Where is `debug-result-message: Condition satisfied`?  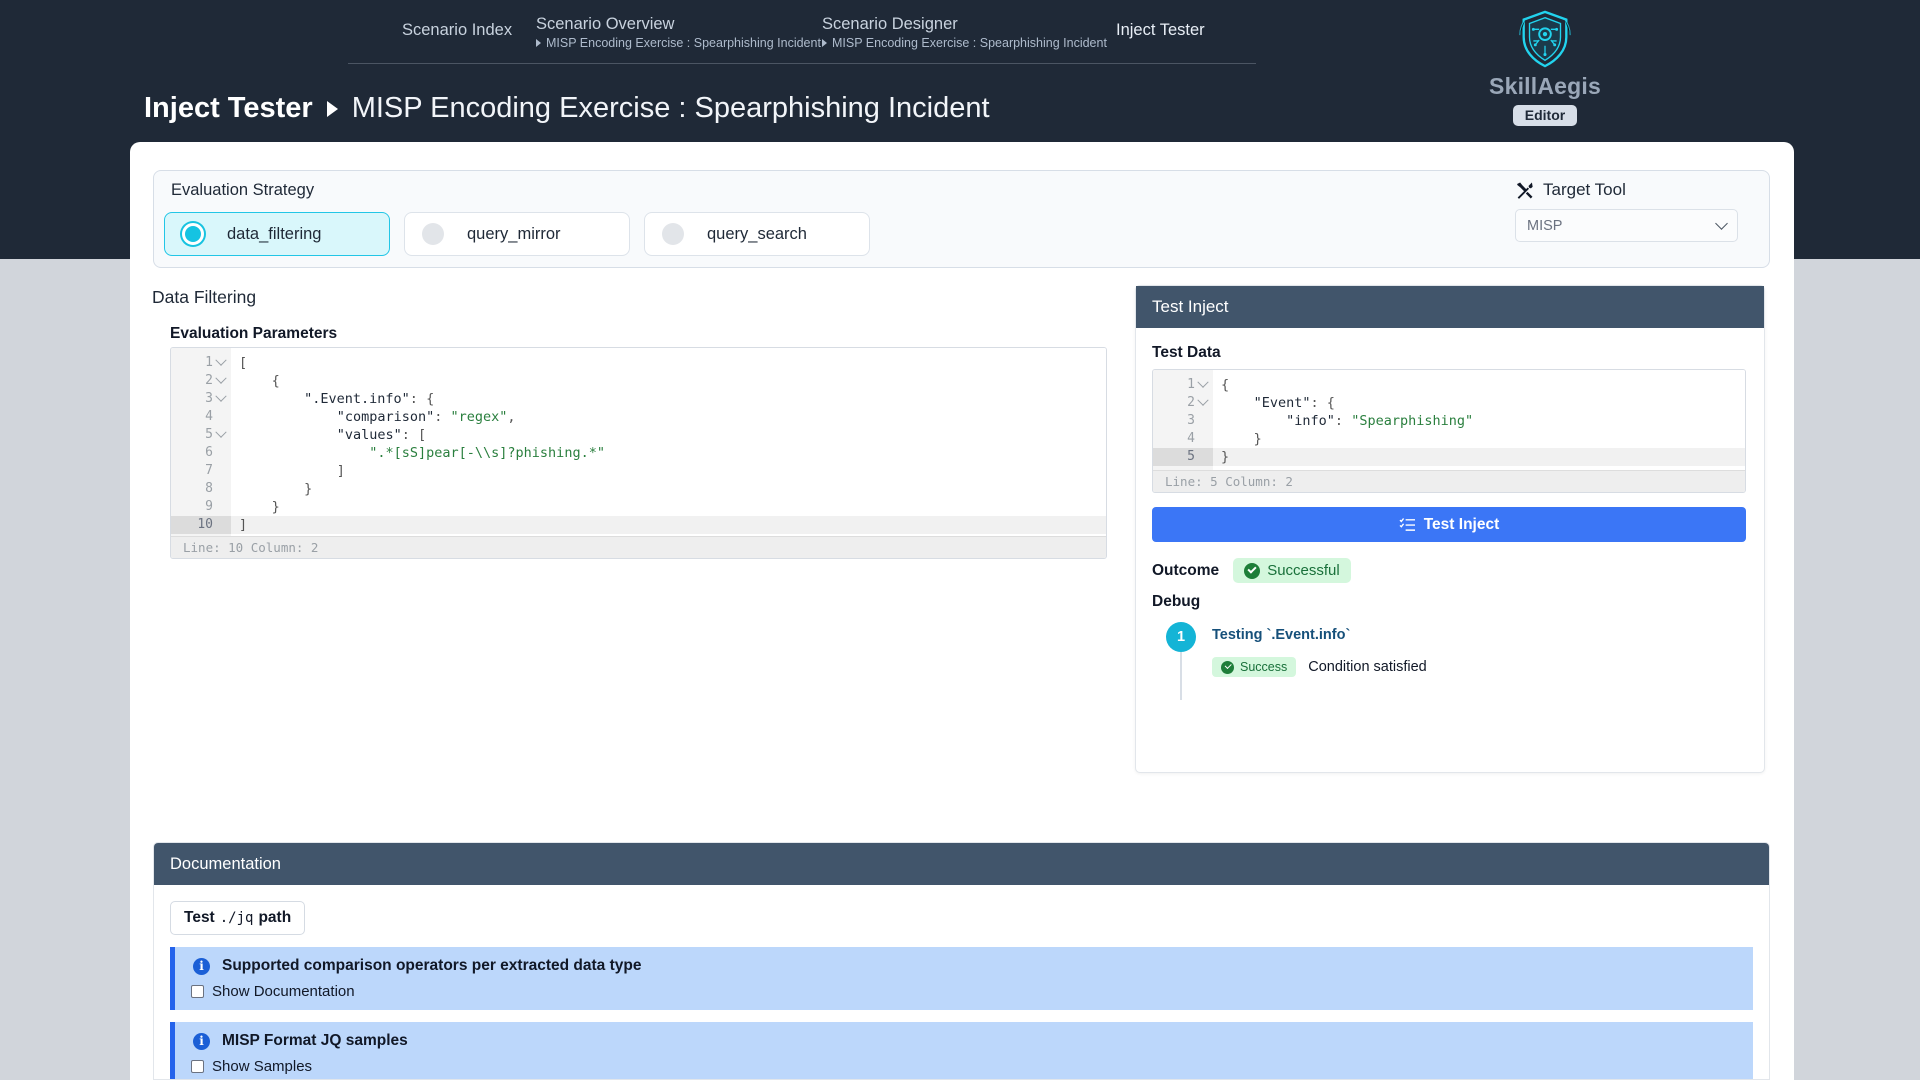 debug-result-message: Condition satisfied is located at coordinates (1367, 667).